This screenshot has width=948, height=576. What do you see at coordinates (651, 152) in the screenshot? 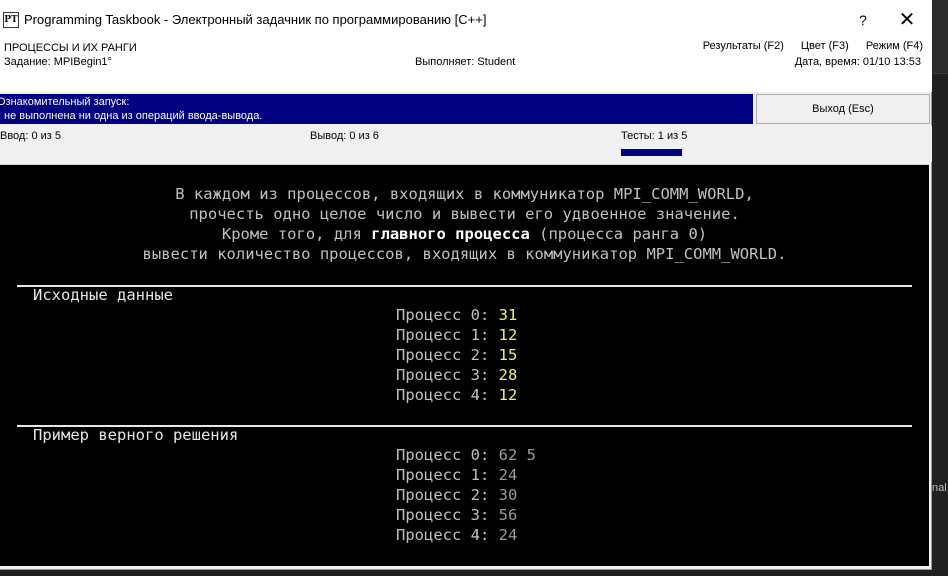
I see `tests-progress-bar` at bounding box center [651, 152].